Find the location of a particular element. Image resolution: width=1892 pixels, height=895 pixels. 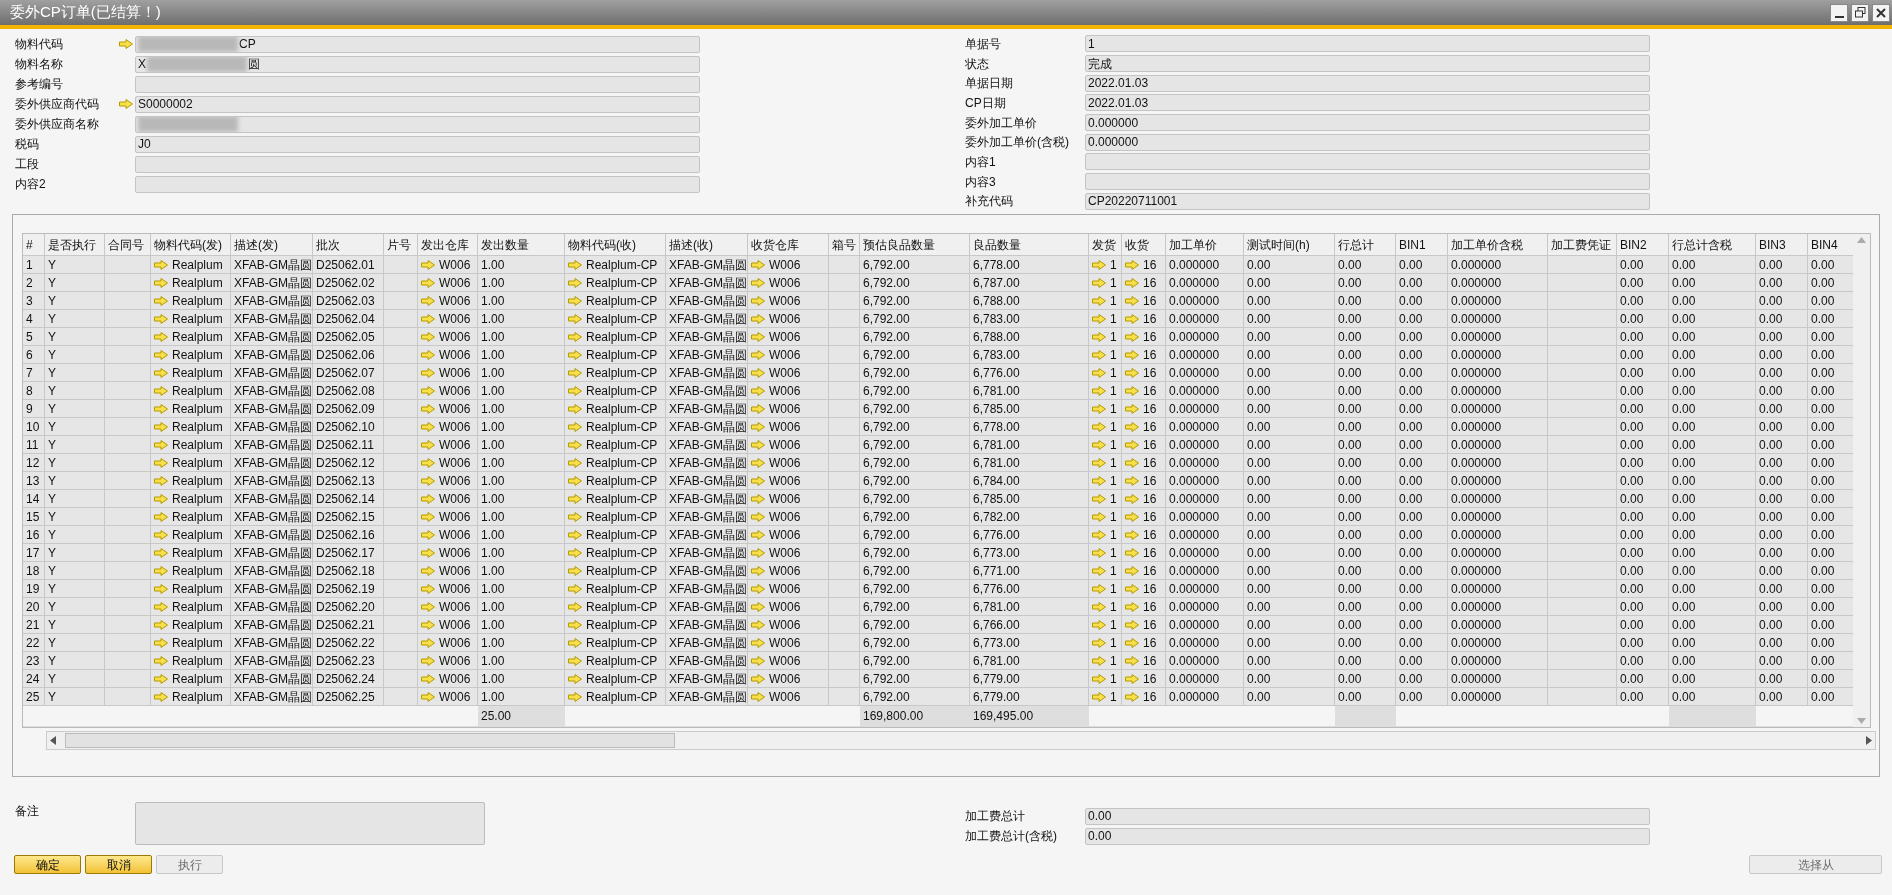

table-row: 13 Y Realplum XFAB-GM晶圆 D25062.13 W006 1.00 Realplum-CP XFAB-GM晶圆 W006 6,792.00 6,784.00 1 16 0.000000 0.00 0.00 0.00 0.000000 0.00 0.00 0.00 0.00 is located at coordinates (938, 481).